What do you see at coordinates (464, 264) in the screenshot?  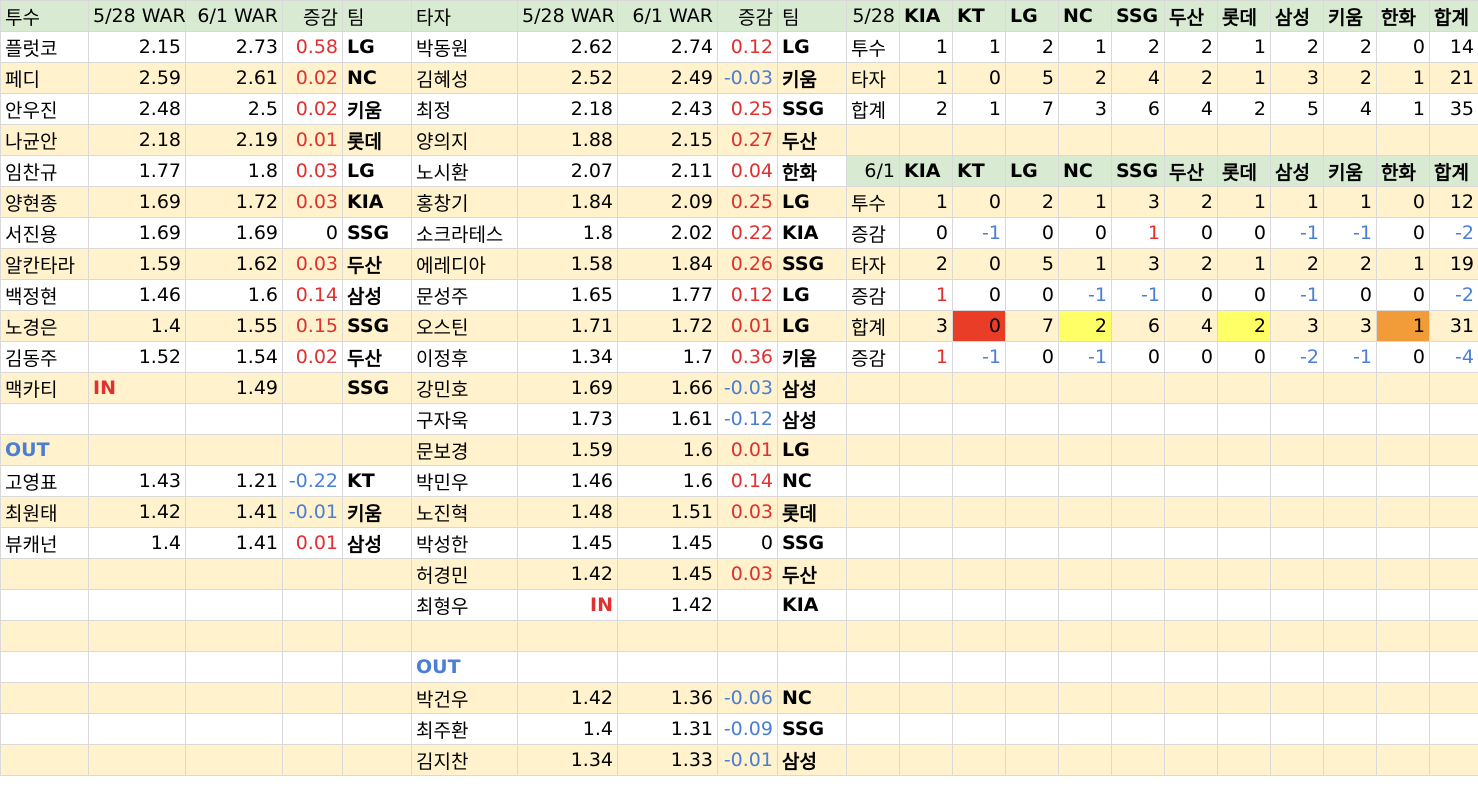 I see `player-name: 에레디아` at bounding box center [464, 264].